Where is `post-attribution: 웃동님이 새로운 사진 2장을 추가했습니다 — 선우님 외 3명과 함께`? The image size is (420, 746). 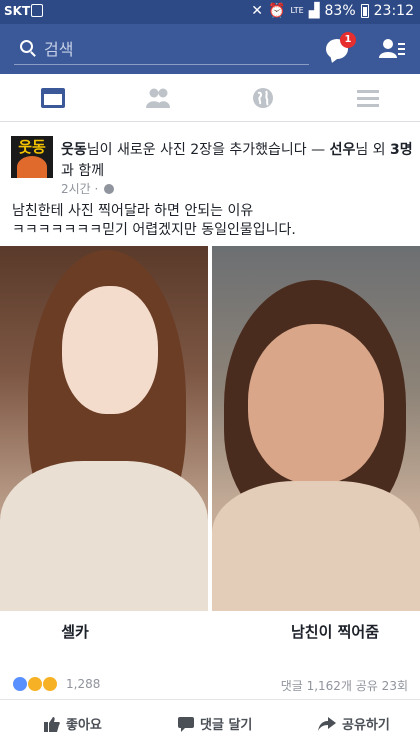 post-attribution: 웃동님이 새로운 사진 2장을 추가했습니다 — 선우님 외 3명과 함께 is located at coordinates (237, 161).